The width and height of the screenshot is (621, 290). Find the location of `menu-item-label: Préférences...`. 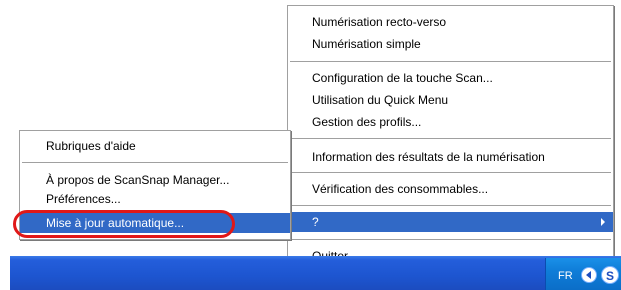

menu-item-label: Préférences... is located at coordinates (83, 199).